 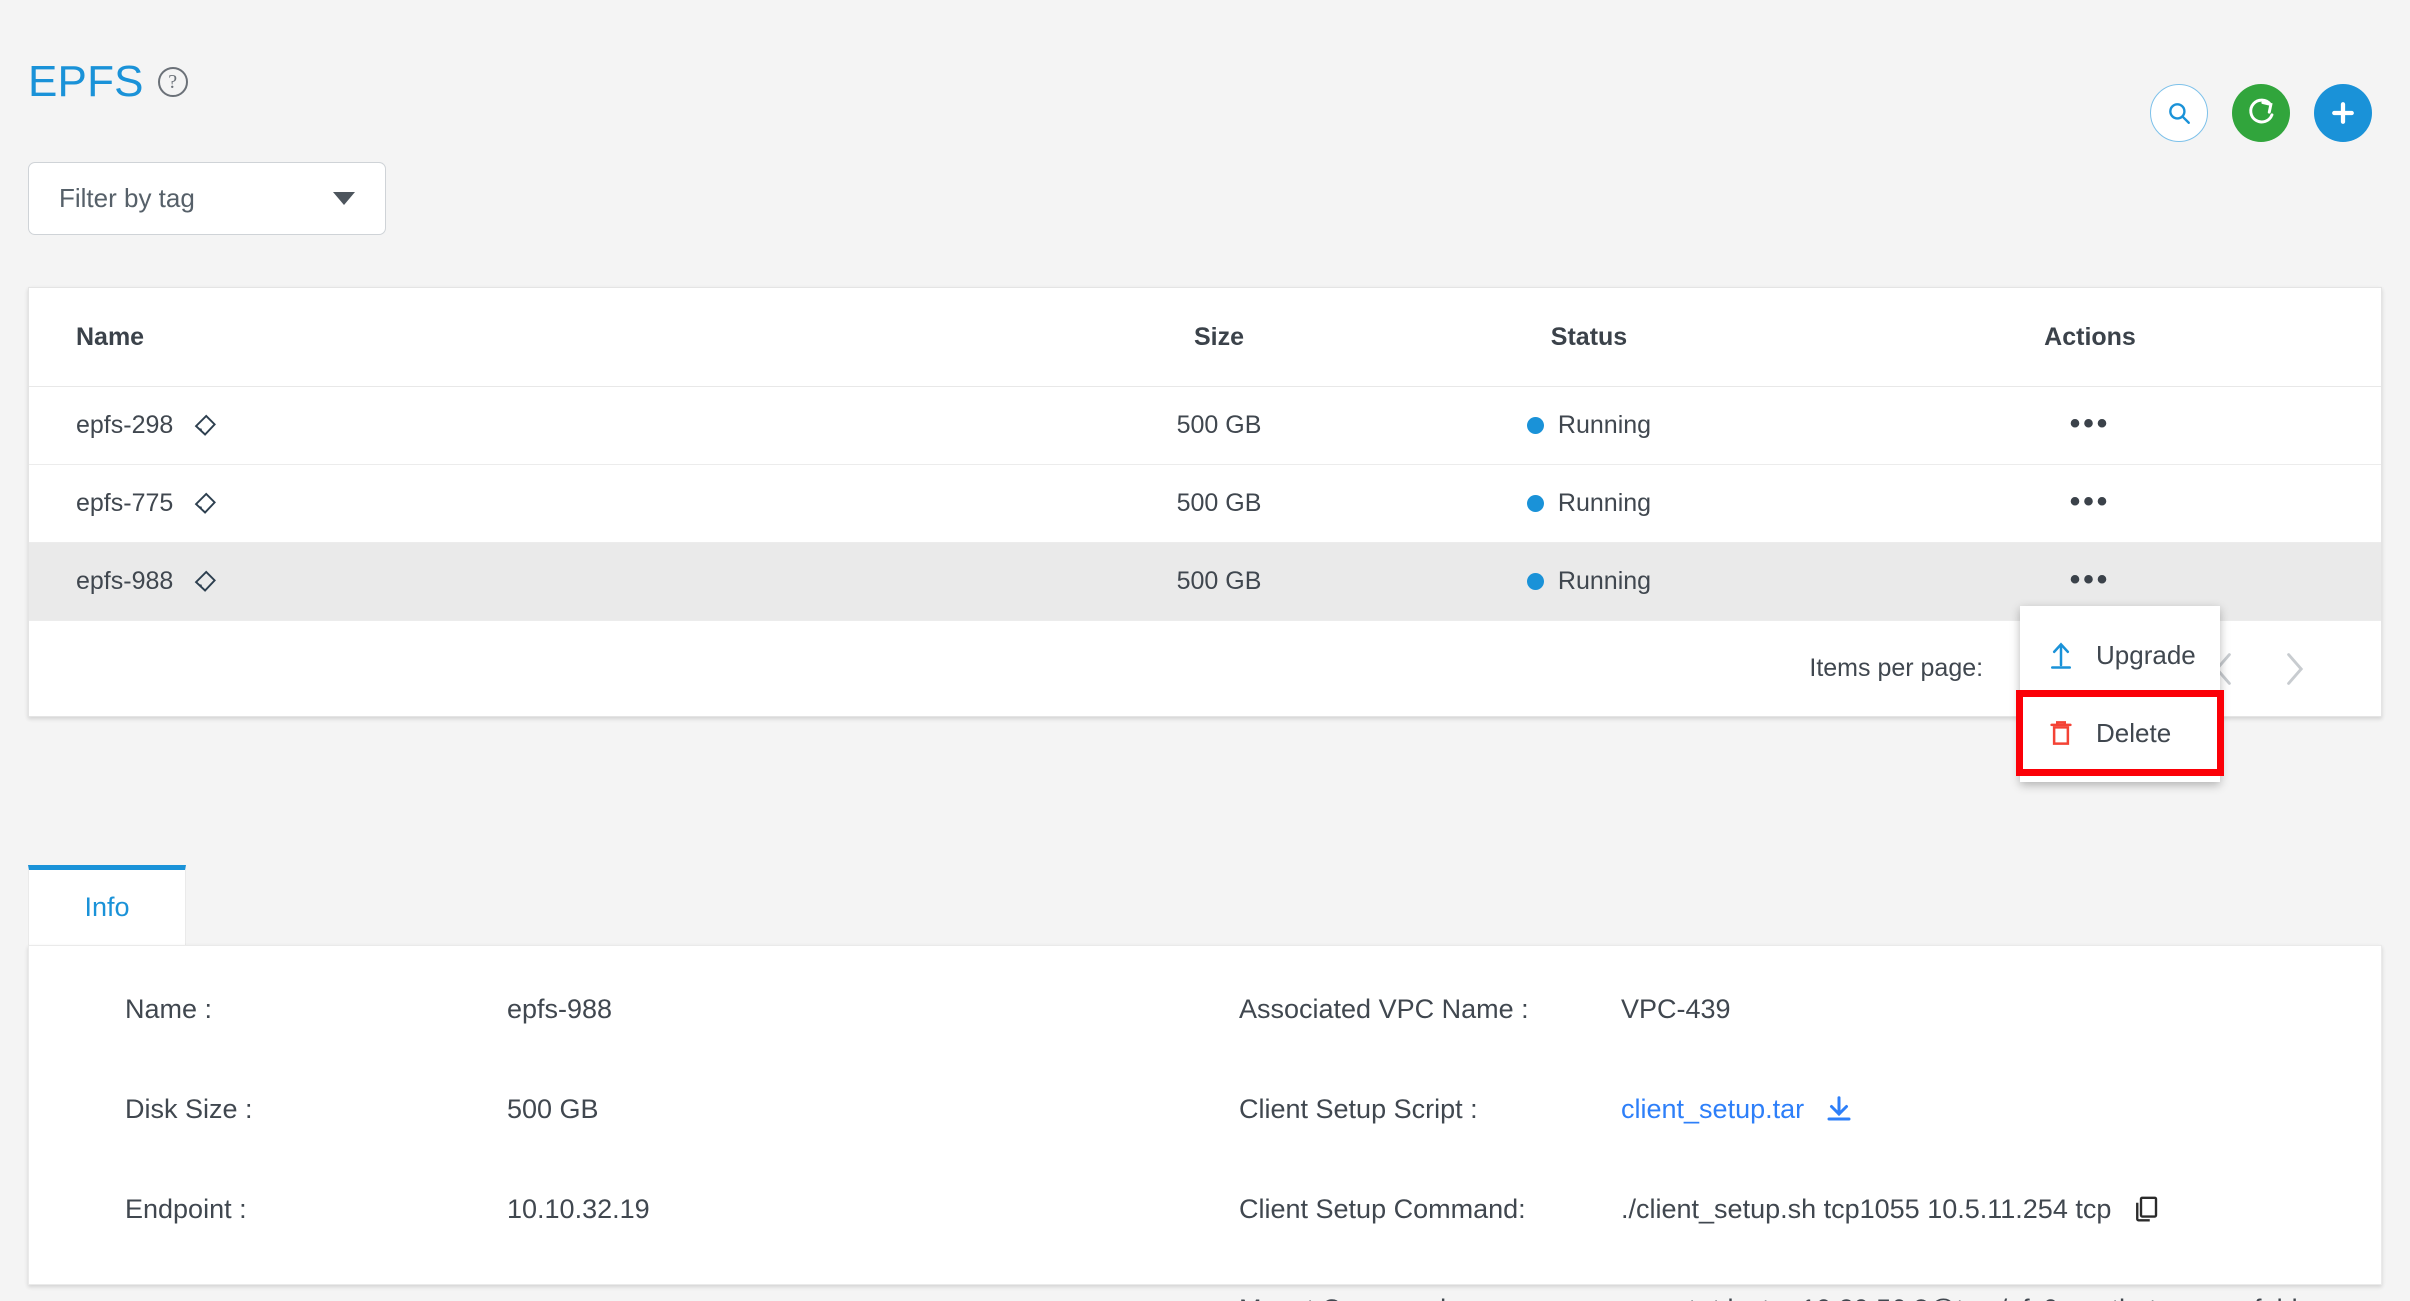 I want to click on detail-label: Client Setup Command:, so click(x=1382, y=1209).